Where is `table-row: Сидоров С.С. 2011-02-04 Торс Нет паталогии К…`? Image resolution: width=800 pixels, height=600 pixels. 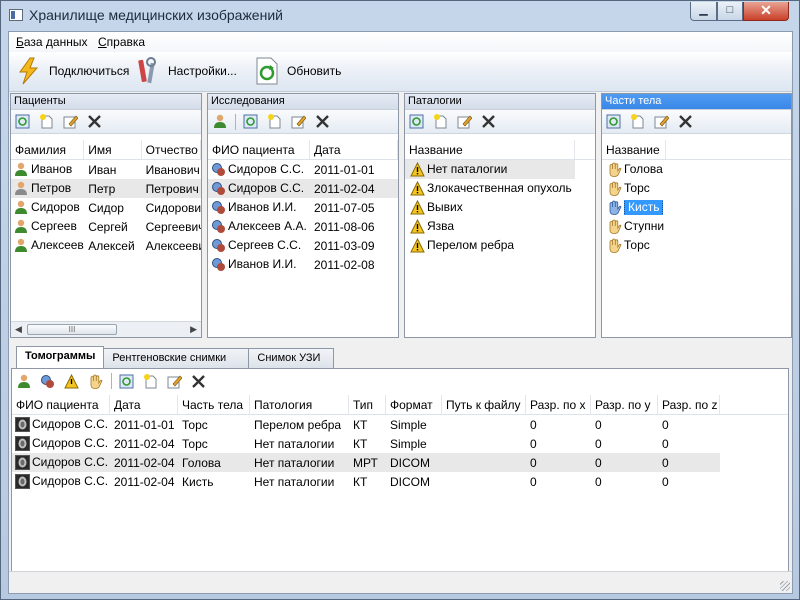
table-row: Сидоров С.С. 2011-02-04 Торс Нет паталогии К… is located at coordinates (366, 443).